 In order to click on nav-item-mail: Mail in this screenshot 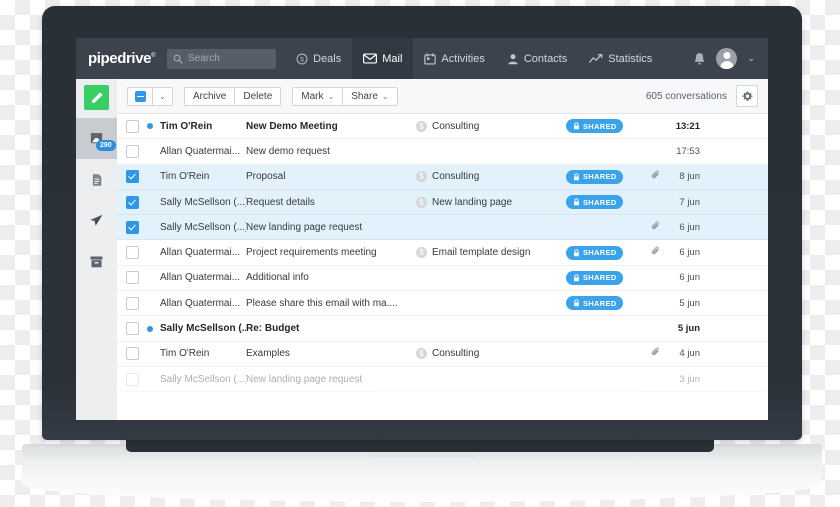, I will do `click(383, 58)`.